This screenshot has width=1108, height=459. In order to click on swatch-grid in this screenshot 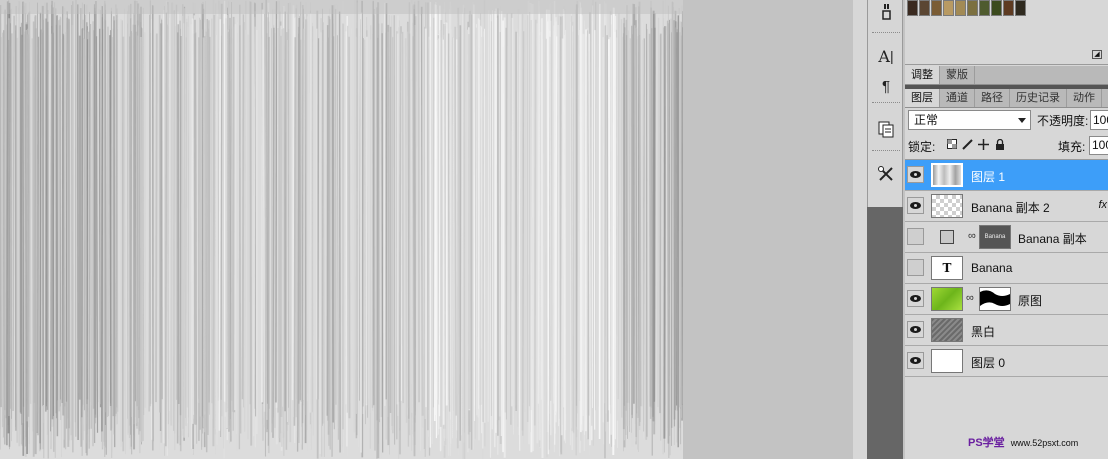, I will do `click(966, 8)`.